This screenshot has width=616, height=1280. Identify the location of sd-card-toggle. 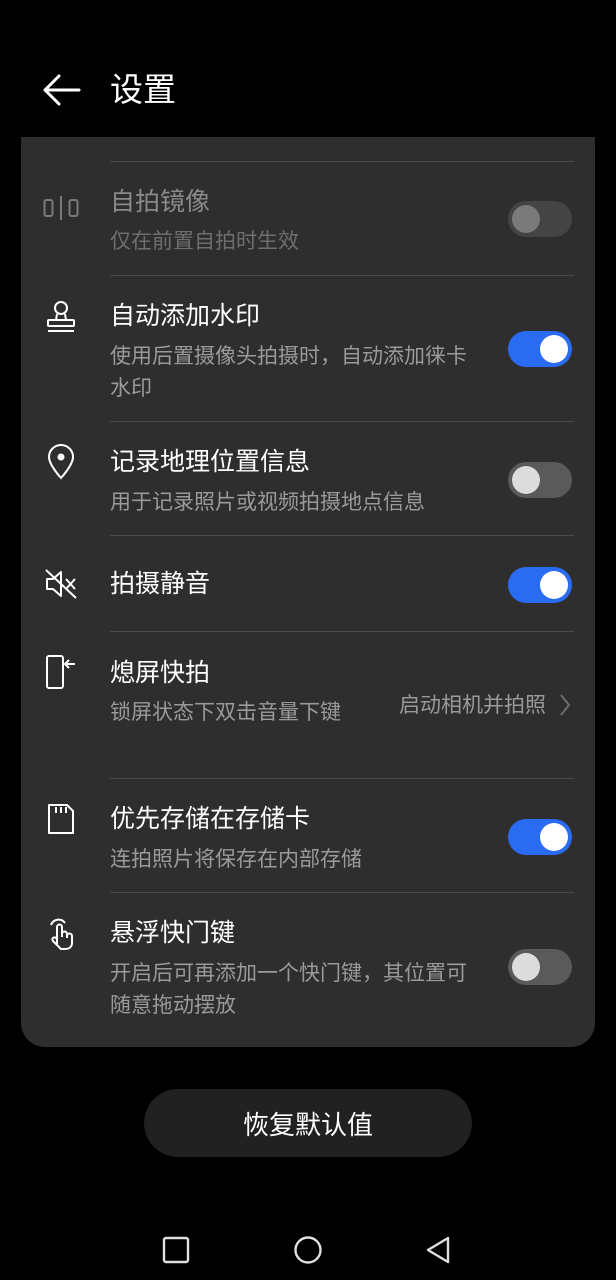
(540, 837).